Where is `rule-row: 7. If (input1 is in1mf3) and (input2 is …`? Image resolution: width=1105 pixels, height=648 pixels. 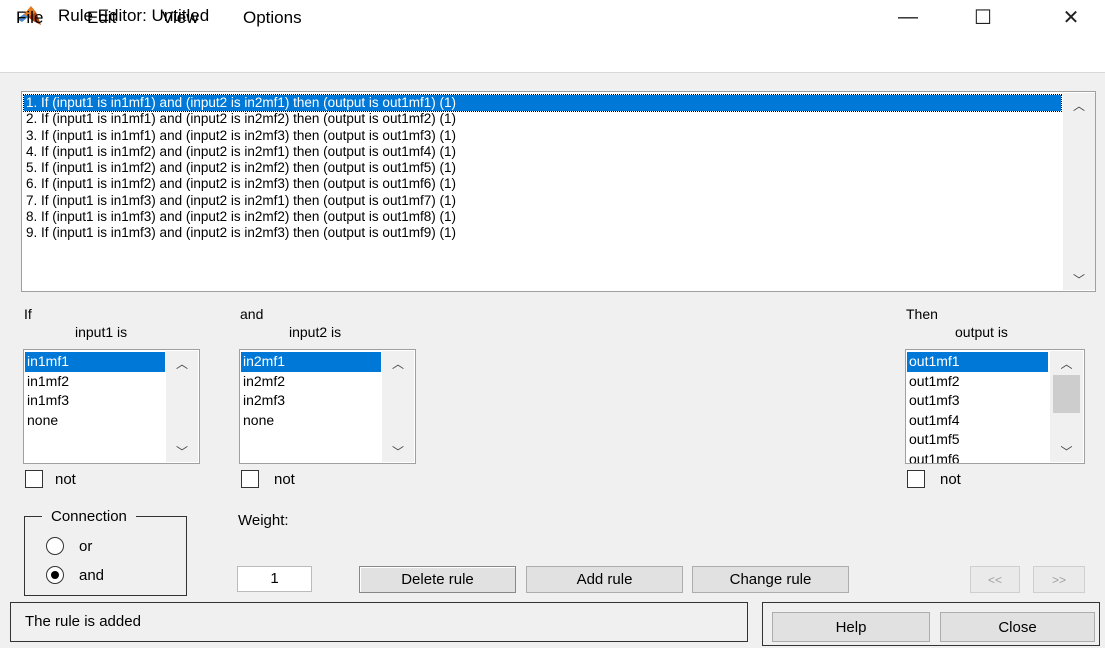
rule-row: 7. If (input1 is in1mf3) and (input2 is … is located at coordinates (542, 201).